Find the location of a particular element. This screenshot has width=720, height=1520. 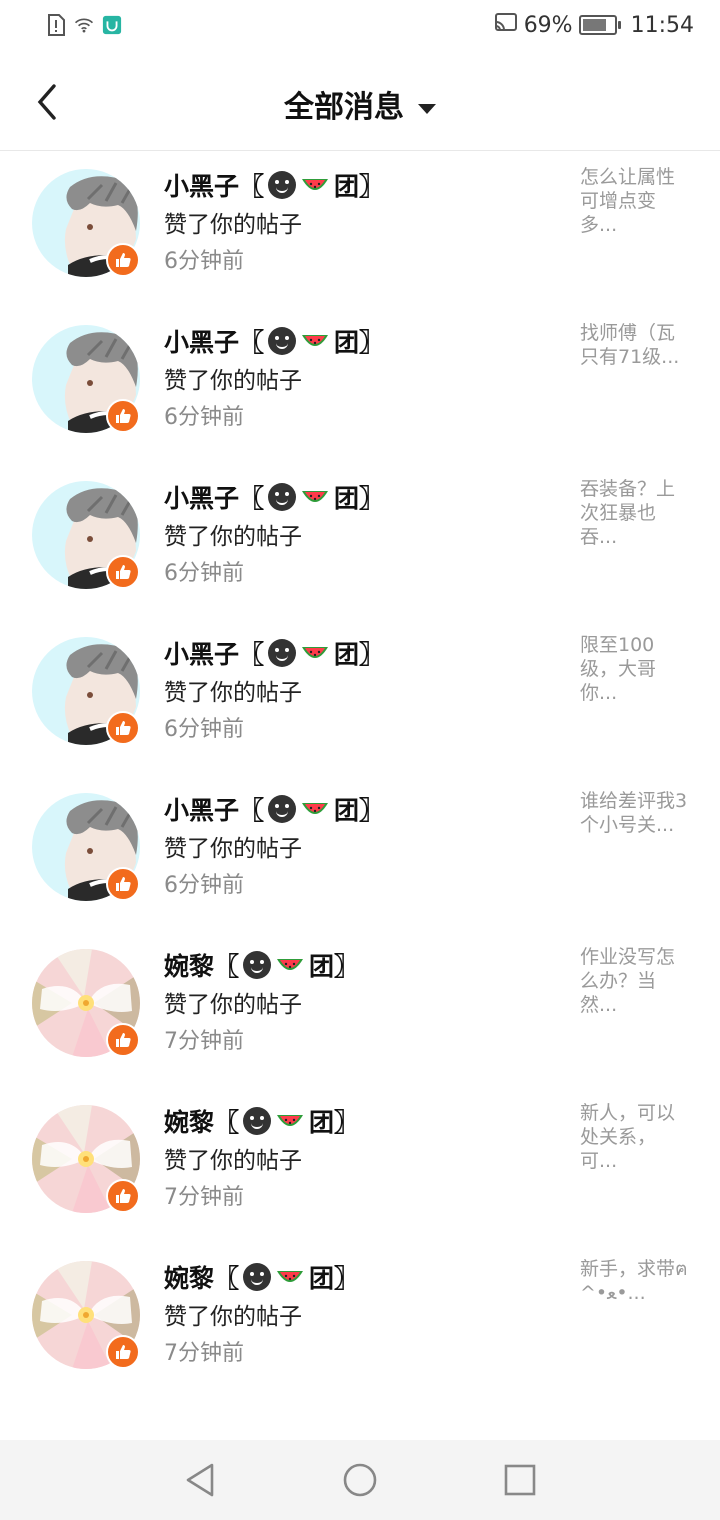

sim-alert-icon is located at coordinates (56, 25).